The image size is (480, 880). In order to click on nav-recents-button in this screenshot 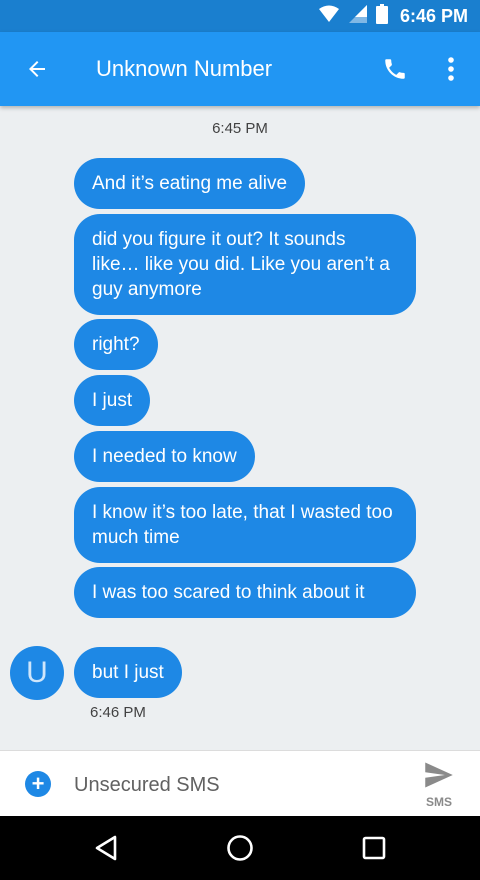, I will do `click(374, 848)`.